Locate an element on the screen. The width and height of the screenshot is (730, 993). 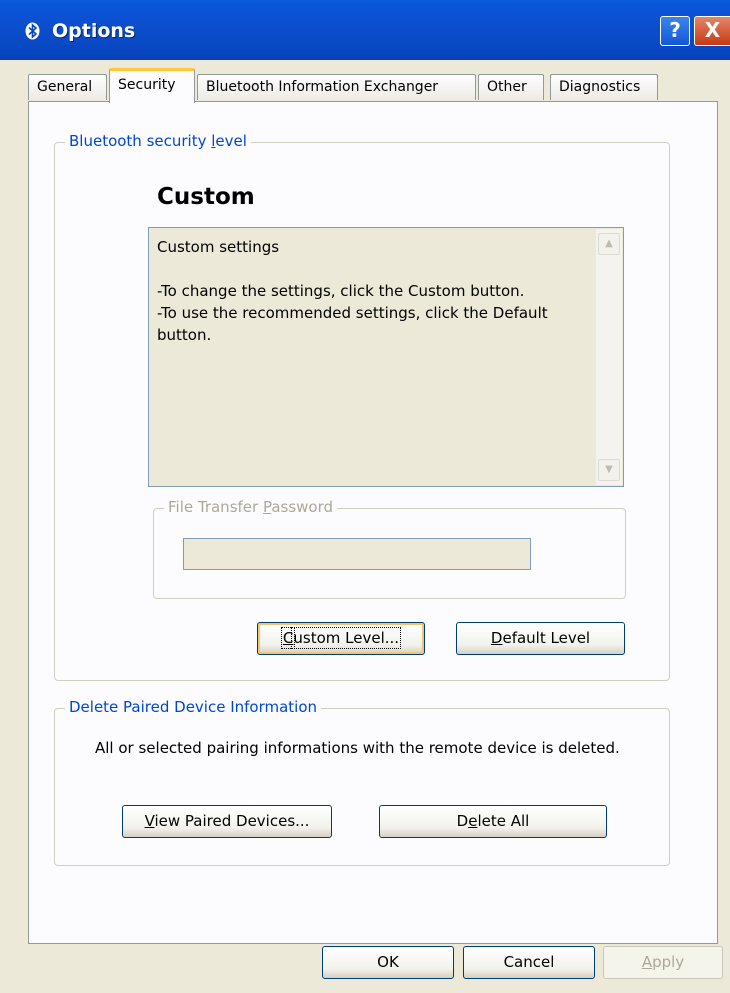
file-transfer-password-legend: File Transfer Password is located at coordinates (251, 507).